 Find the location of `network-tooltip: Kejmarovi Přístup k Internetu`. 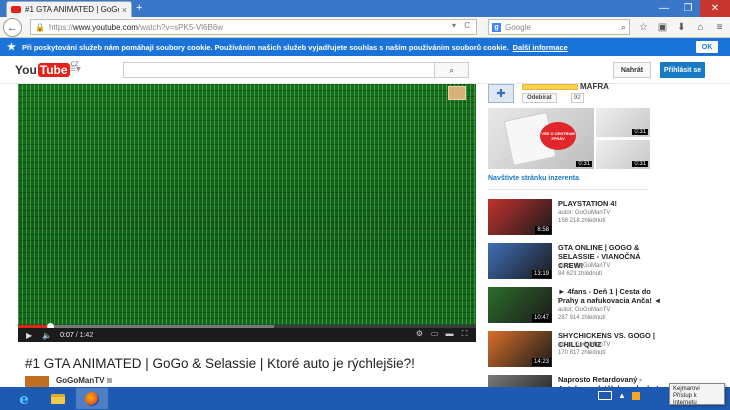

network-tooltip: Kejmarovi Přístup k Internetu is located at coordinates (697, 394).